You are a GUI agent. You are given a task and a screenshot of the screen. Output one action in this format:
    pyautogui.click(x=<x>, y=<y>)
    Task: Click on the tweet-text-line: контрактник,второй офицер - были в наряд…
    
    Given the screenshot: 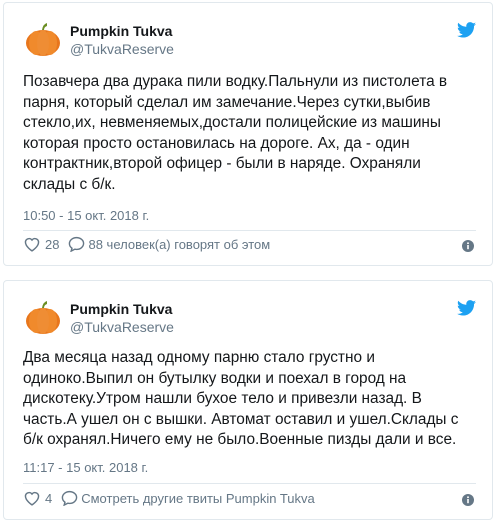 What is the action you would take?
    pyautogui.click(x=222, y=163)
    